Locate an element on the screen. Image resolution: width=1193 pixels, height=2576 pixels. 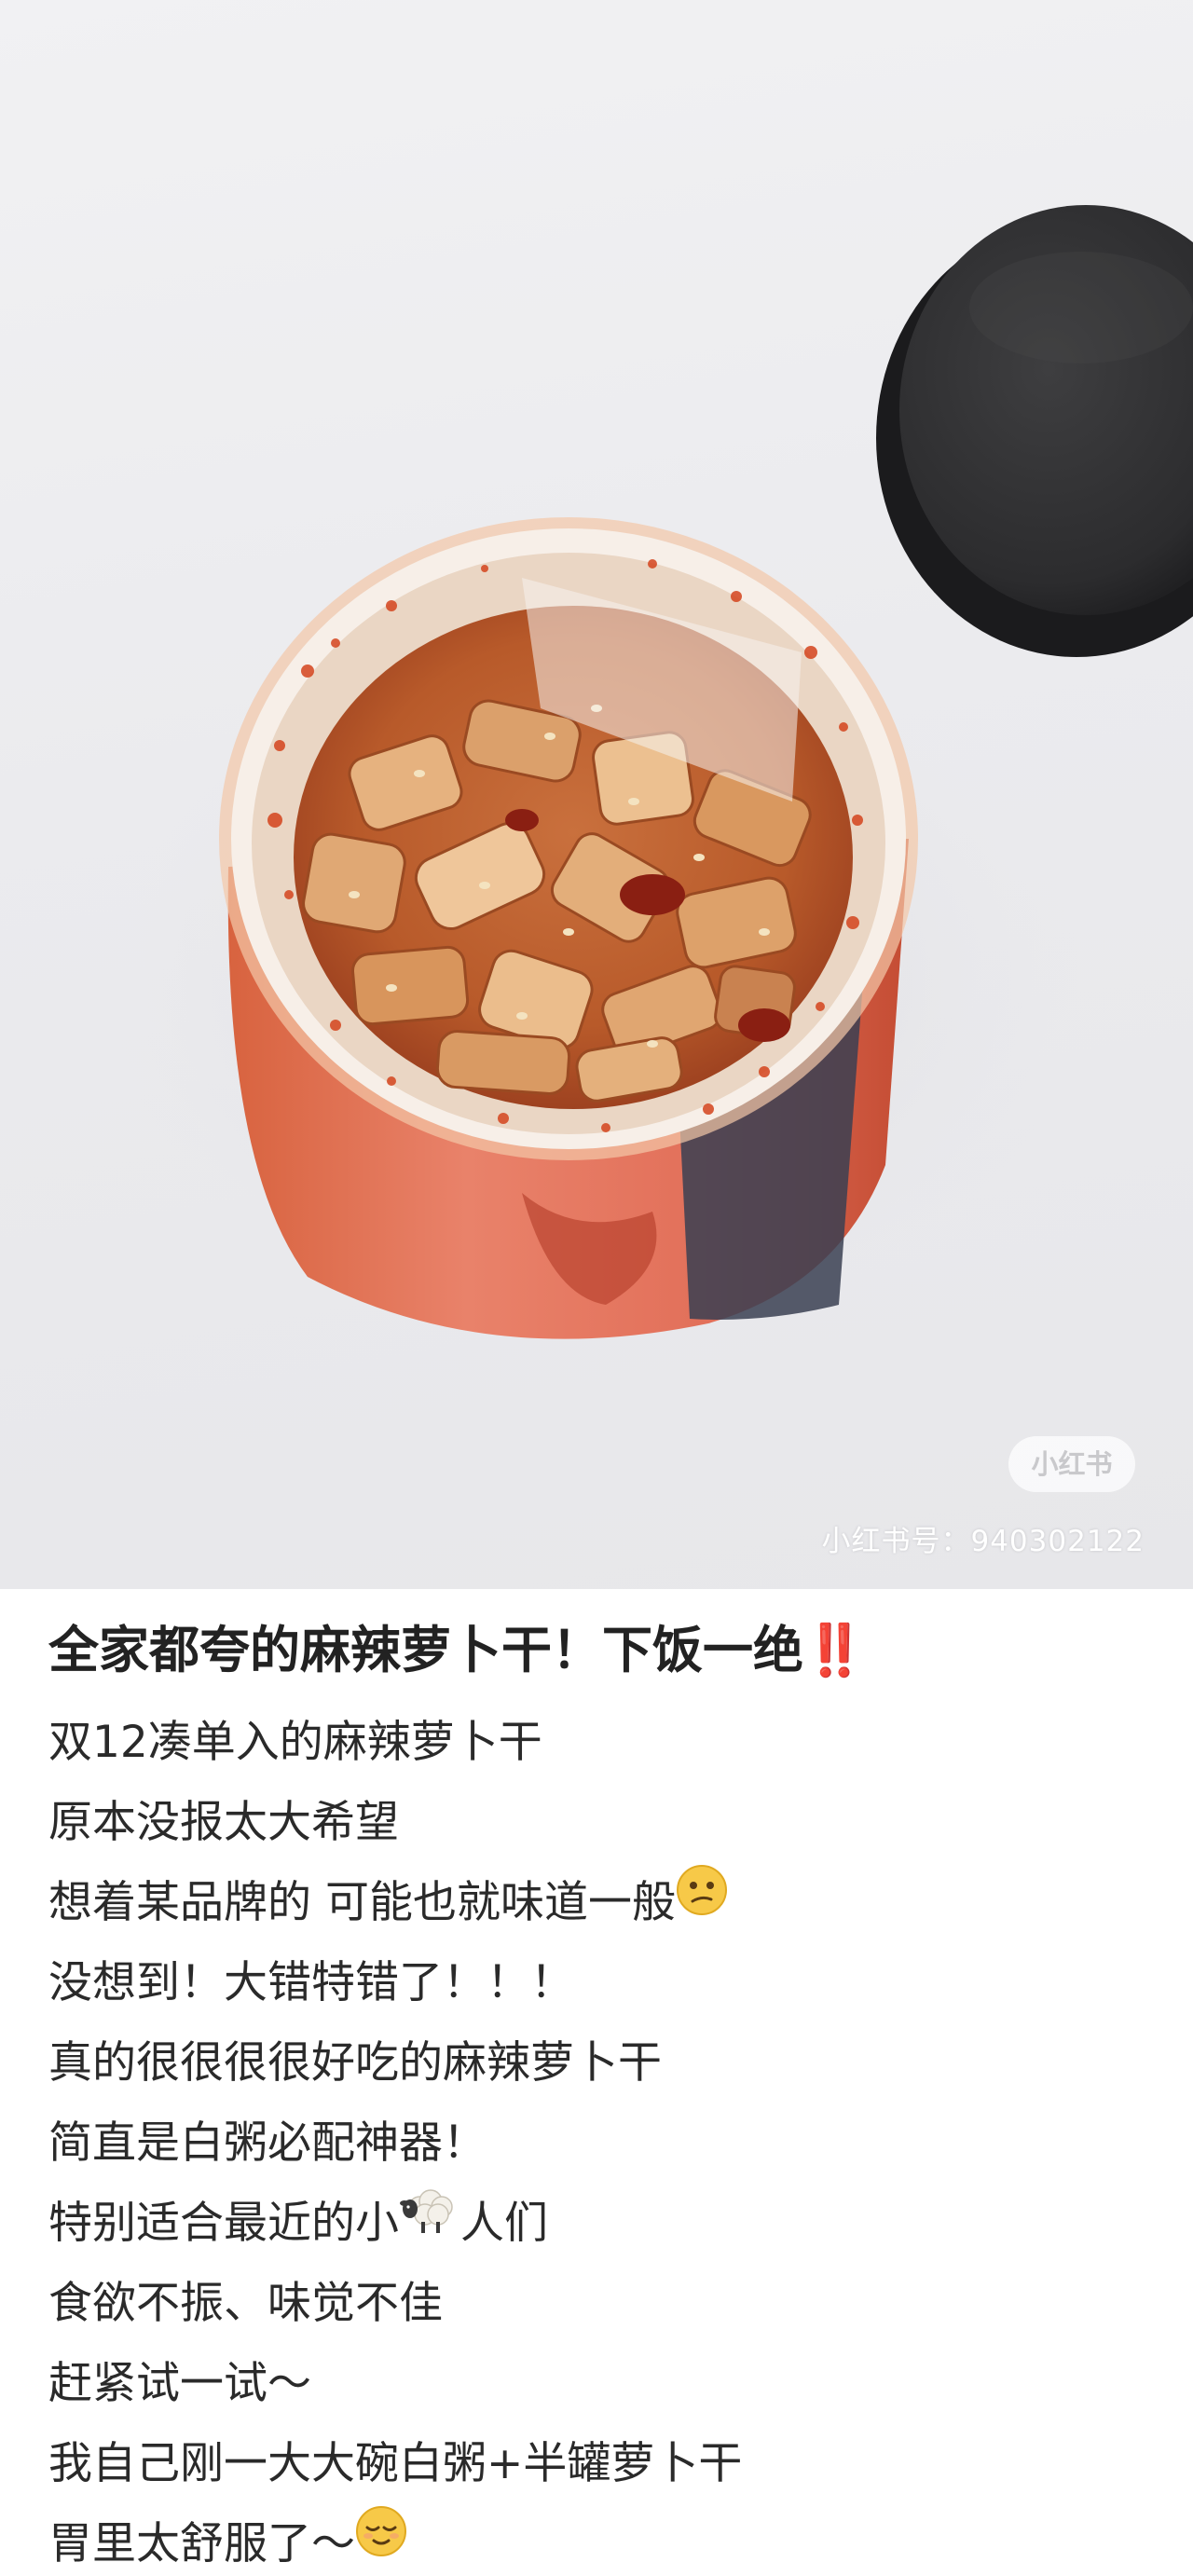
relieved-face-icon is located at coordinates (381, 2539).